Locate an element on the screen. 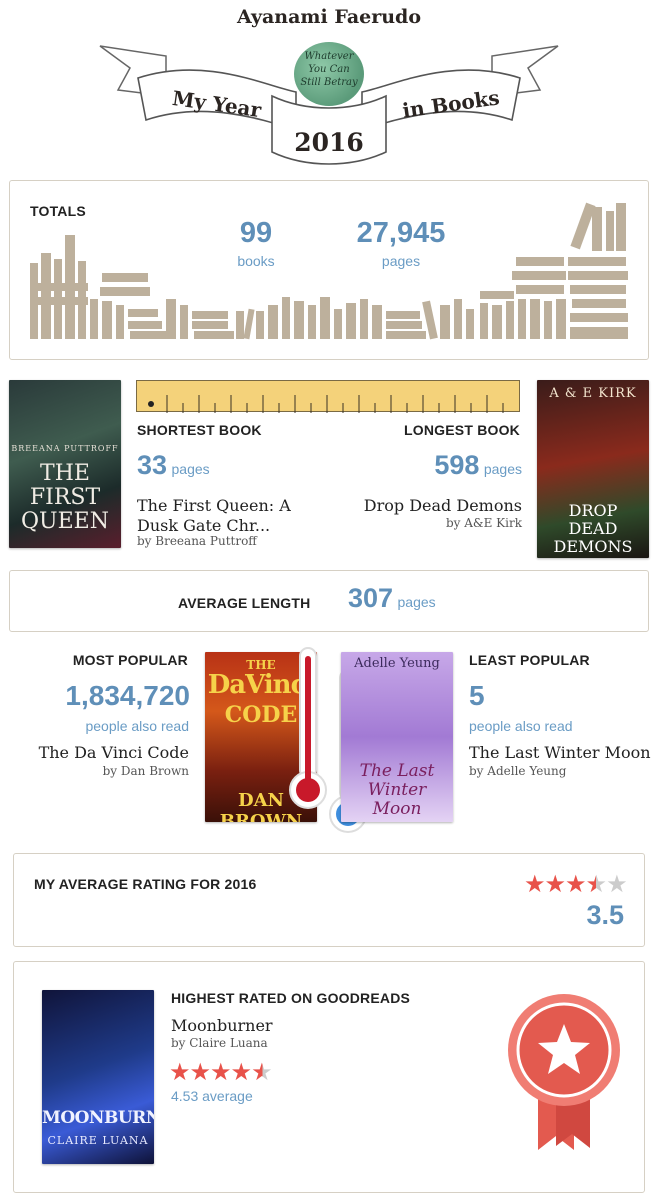 The width and height of the screenshot is (658, 1202). least-popular-cover: Adelle Yeung The Last Winter Moon is located at coordinates (397, 737).